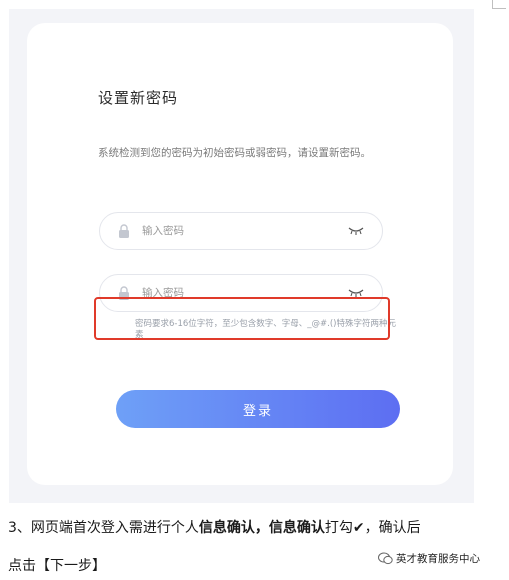 The height and width of the screenshot is (580, 509). Describe the element at coordinates (356, 231) in the screenshot. I see `eye-closed-icon` at that location.